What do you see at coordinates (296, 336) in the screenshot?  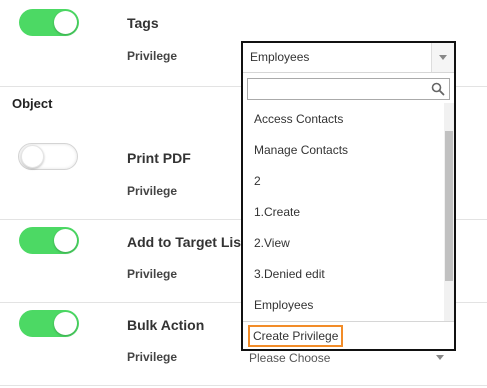 I see `create-privilege-button: Create Privilege` at bounding box center [296, 336].